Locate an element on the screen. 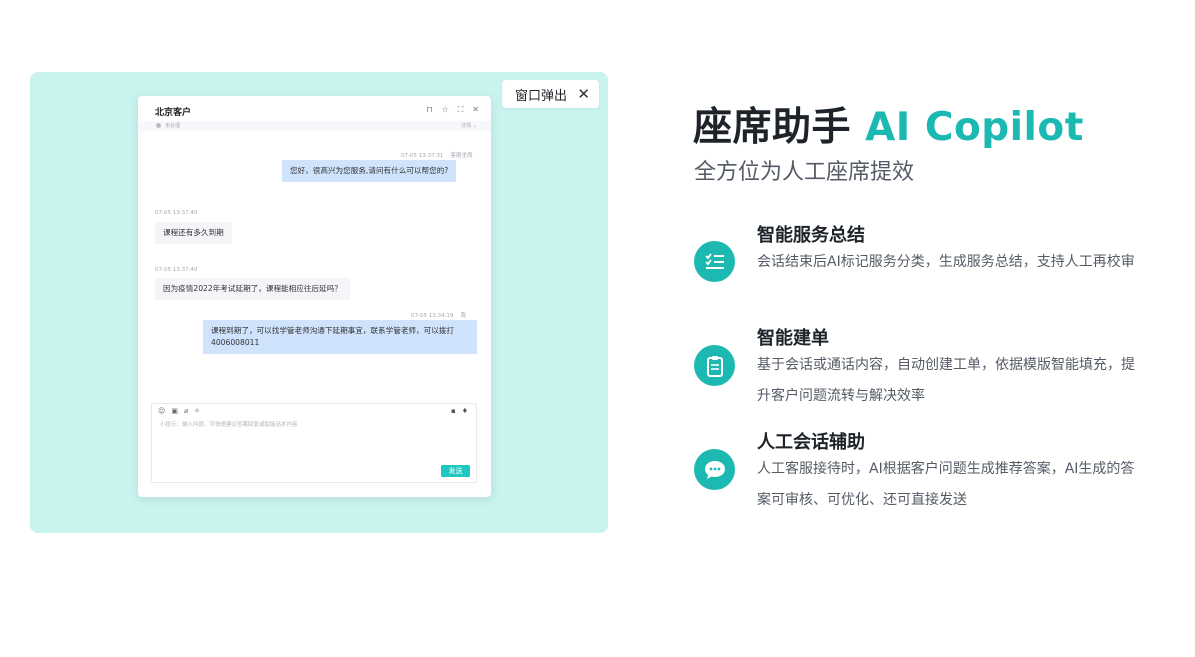 Image resolution: width=1195 pixels, height=657 pixels. feature-title: 人工会话辅助 is located at coordinates (811, 442).